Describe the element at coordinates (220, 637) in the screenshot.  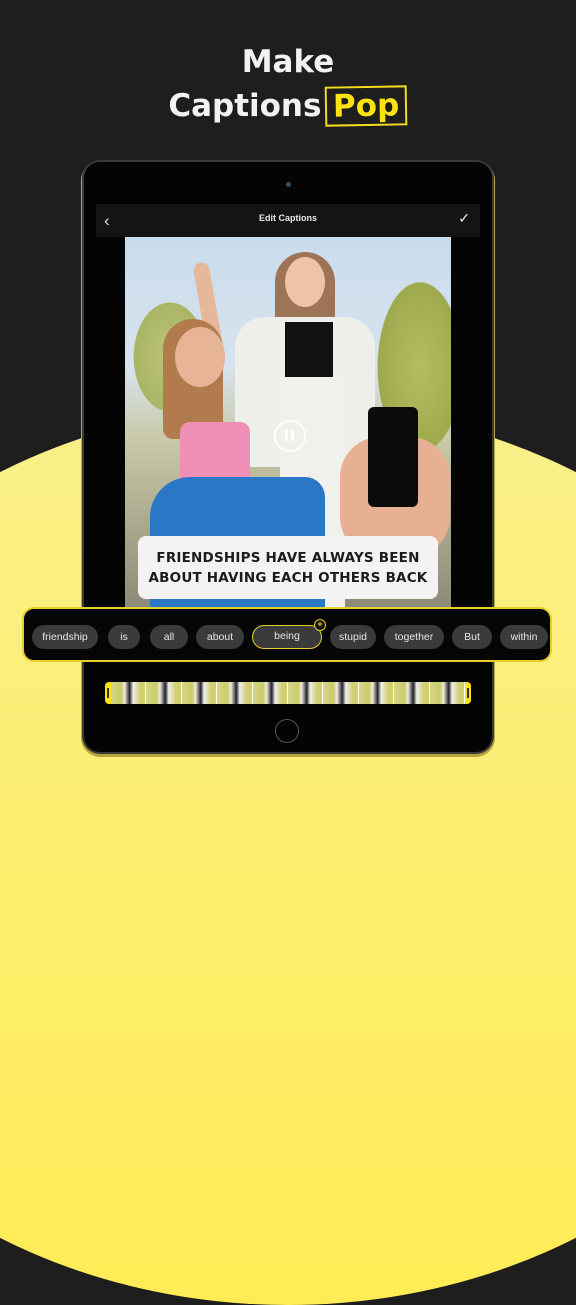
I see `word-chip: about` at that location.